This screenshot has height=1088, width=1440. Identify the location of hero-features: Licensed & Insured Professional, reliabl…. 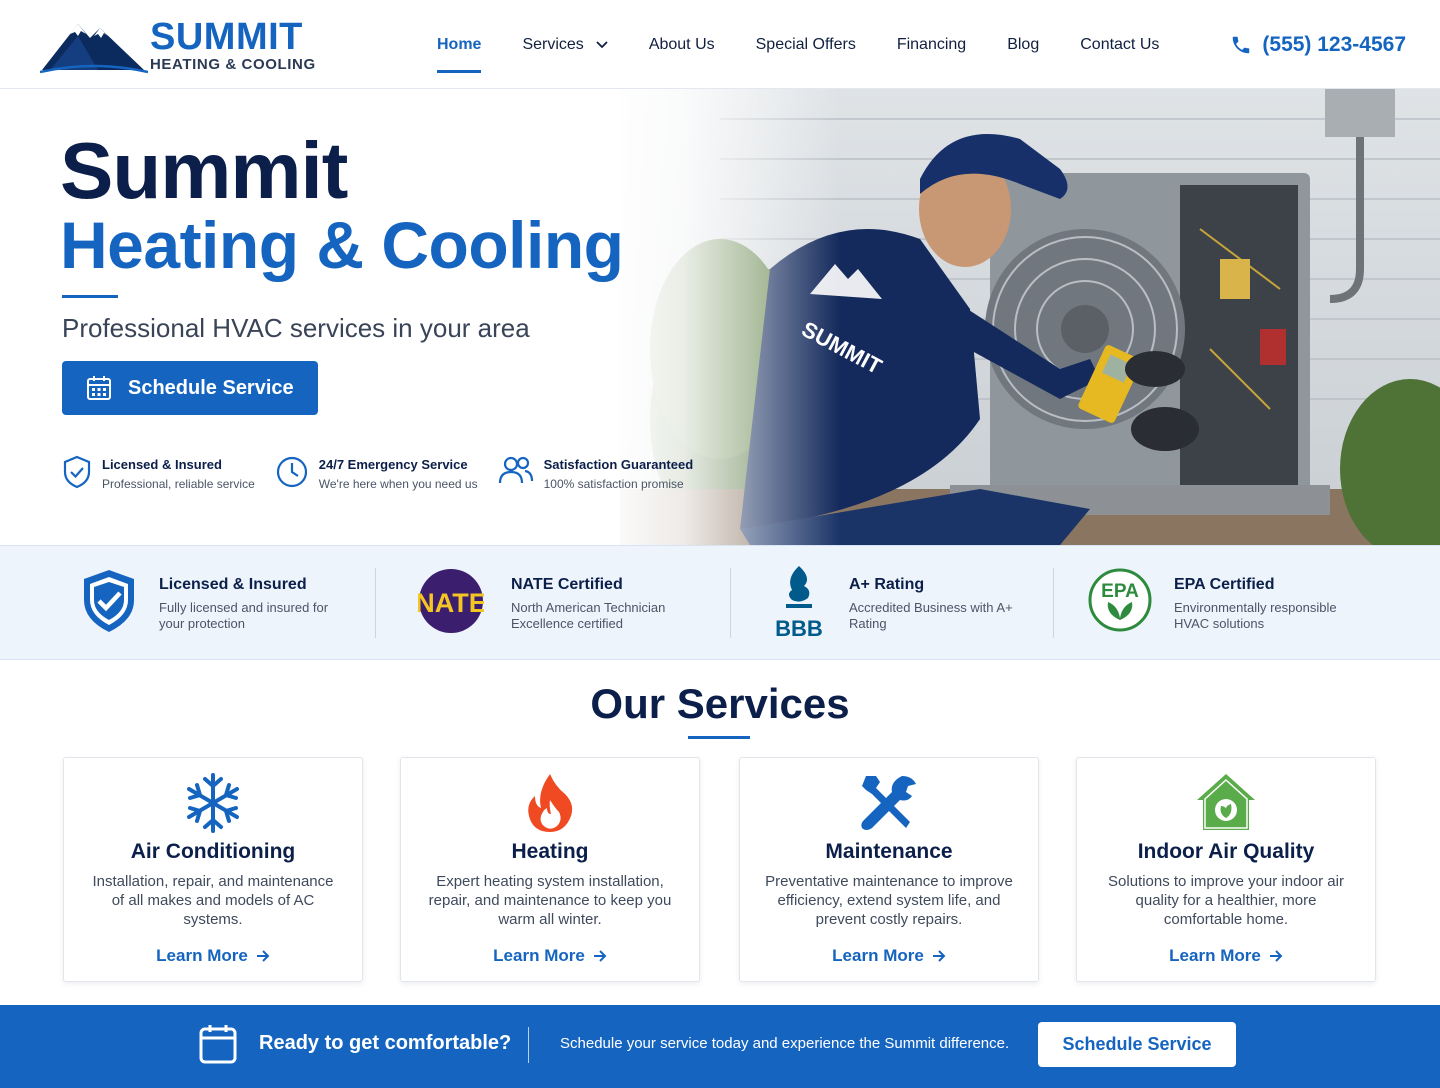
(387, 473).